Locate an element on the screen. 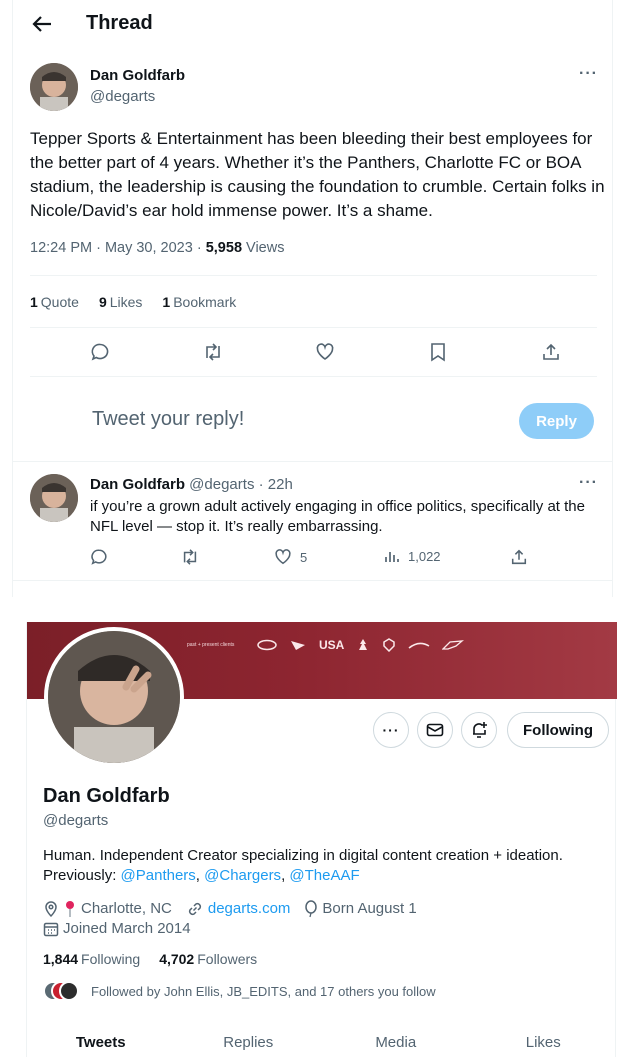  profile-tabs: Tweets Replies Media Likes is located at coordinates (322, 1045).